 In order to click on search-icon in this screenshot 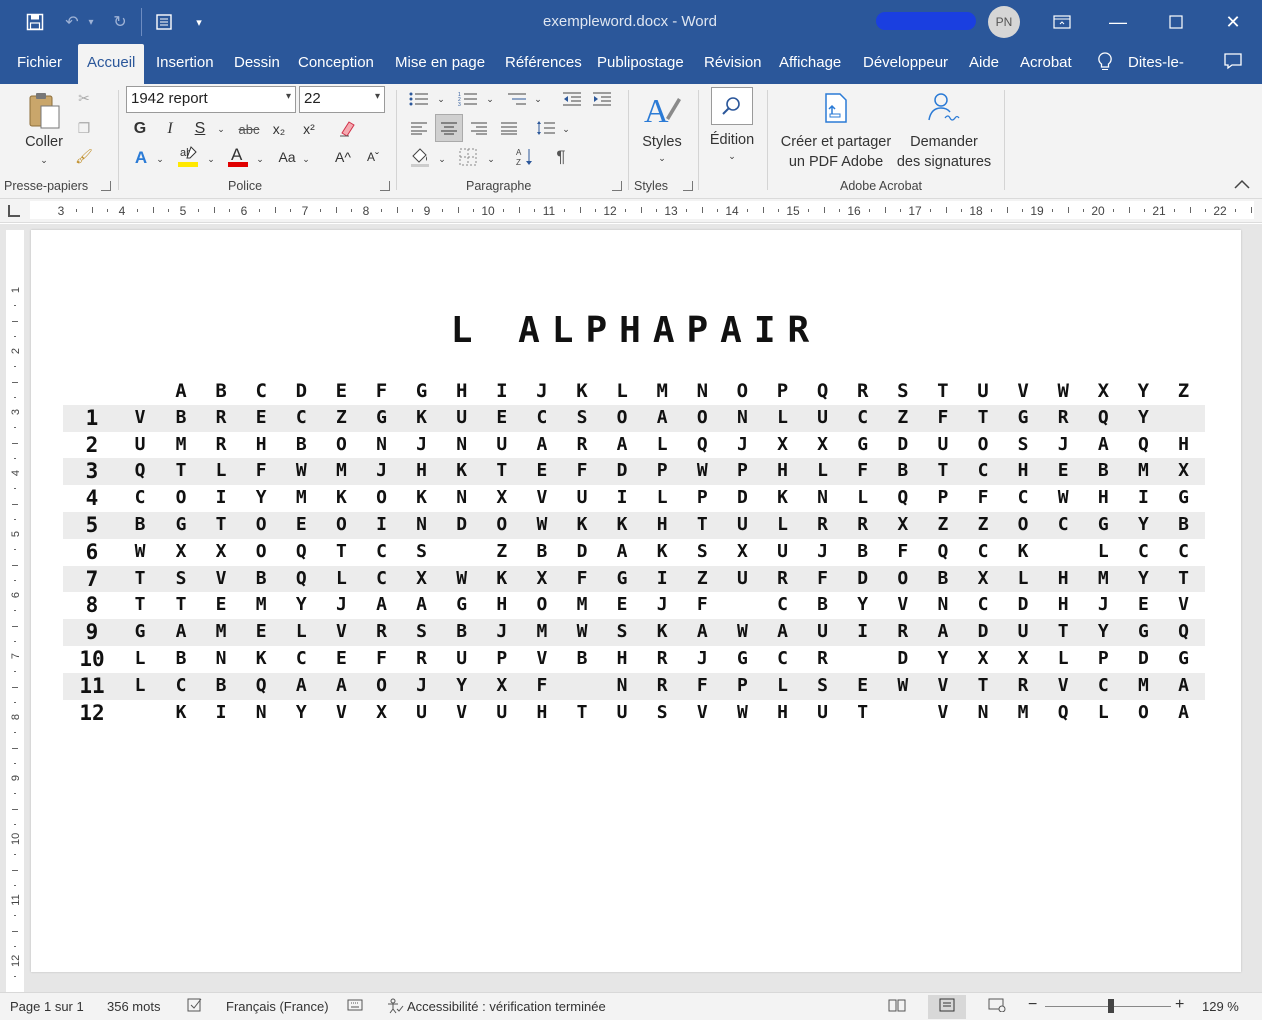, I will do `click(732, 106)`.